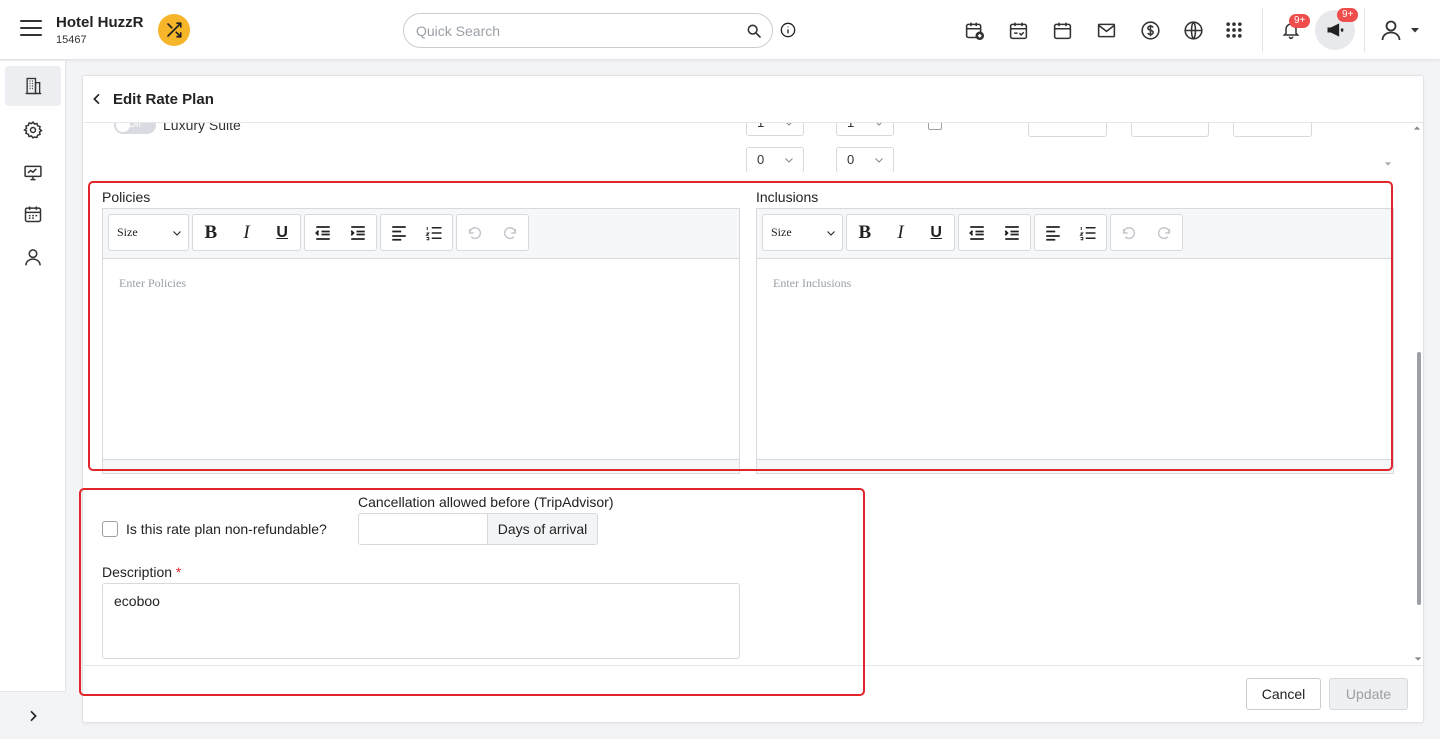 The image size is (1440, 739). Describe the element at coordinates (202, 127) in the screenshot. I see `room-name: Luxury Suite` at that location.